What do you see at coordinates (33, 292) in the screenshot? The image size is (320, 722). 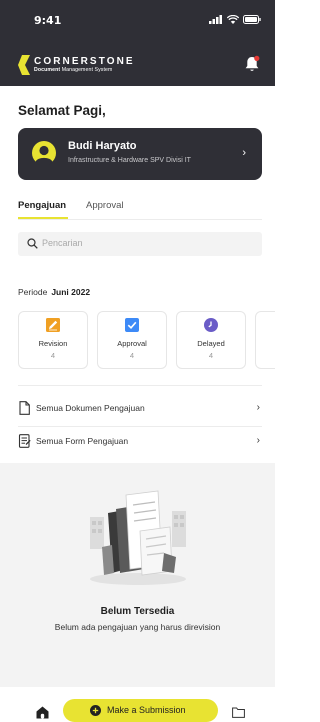 I see `period-label: Periode` at bounding box center [33, 292].